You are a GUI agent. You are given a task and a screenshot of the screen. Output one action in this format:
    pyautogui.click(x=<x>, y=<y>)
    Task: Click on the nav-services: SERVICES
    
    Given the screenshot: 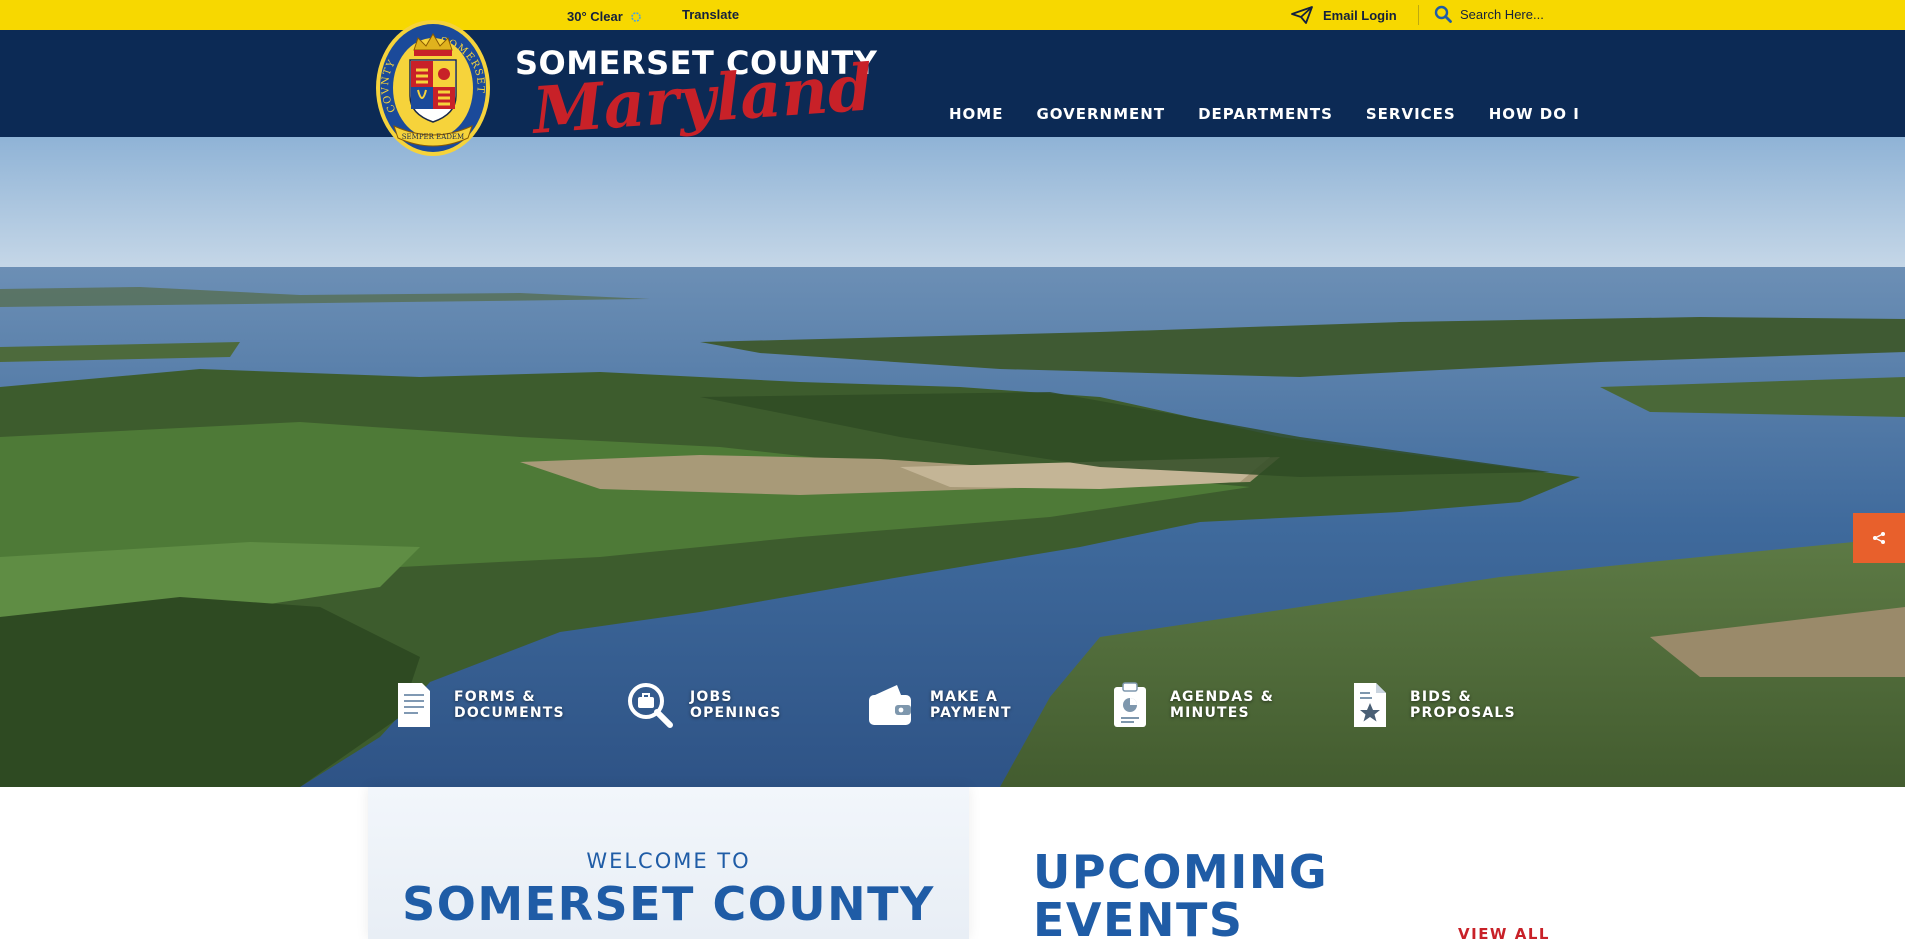 What is the action you would take?
    pyautogui.click(x=1411, y=114)
    